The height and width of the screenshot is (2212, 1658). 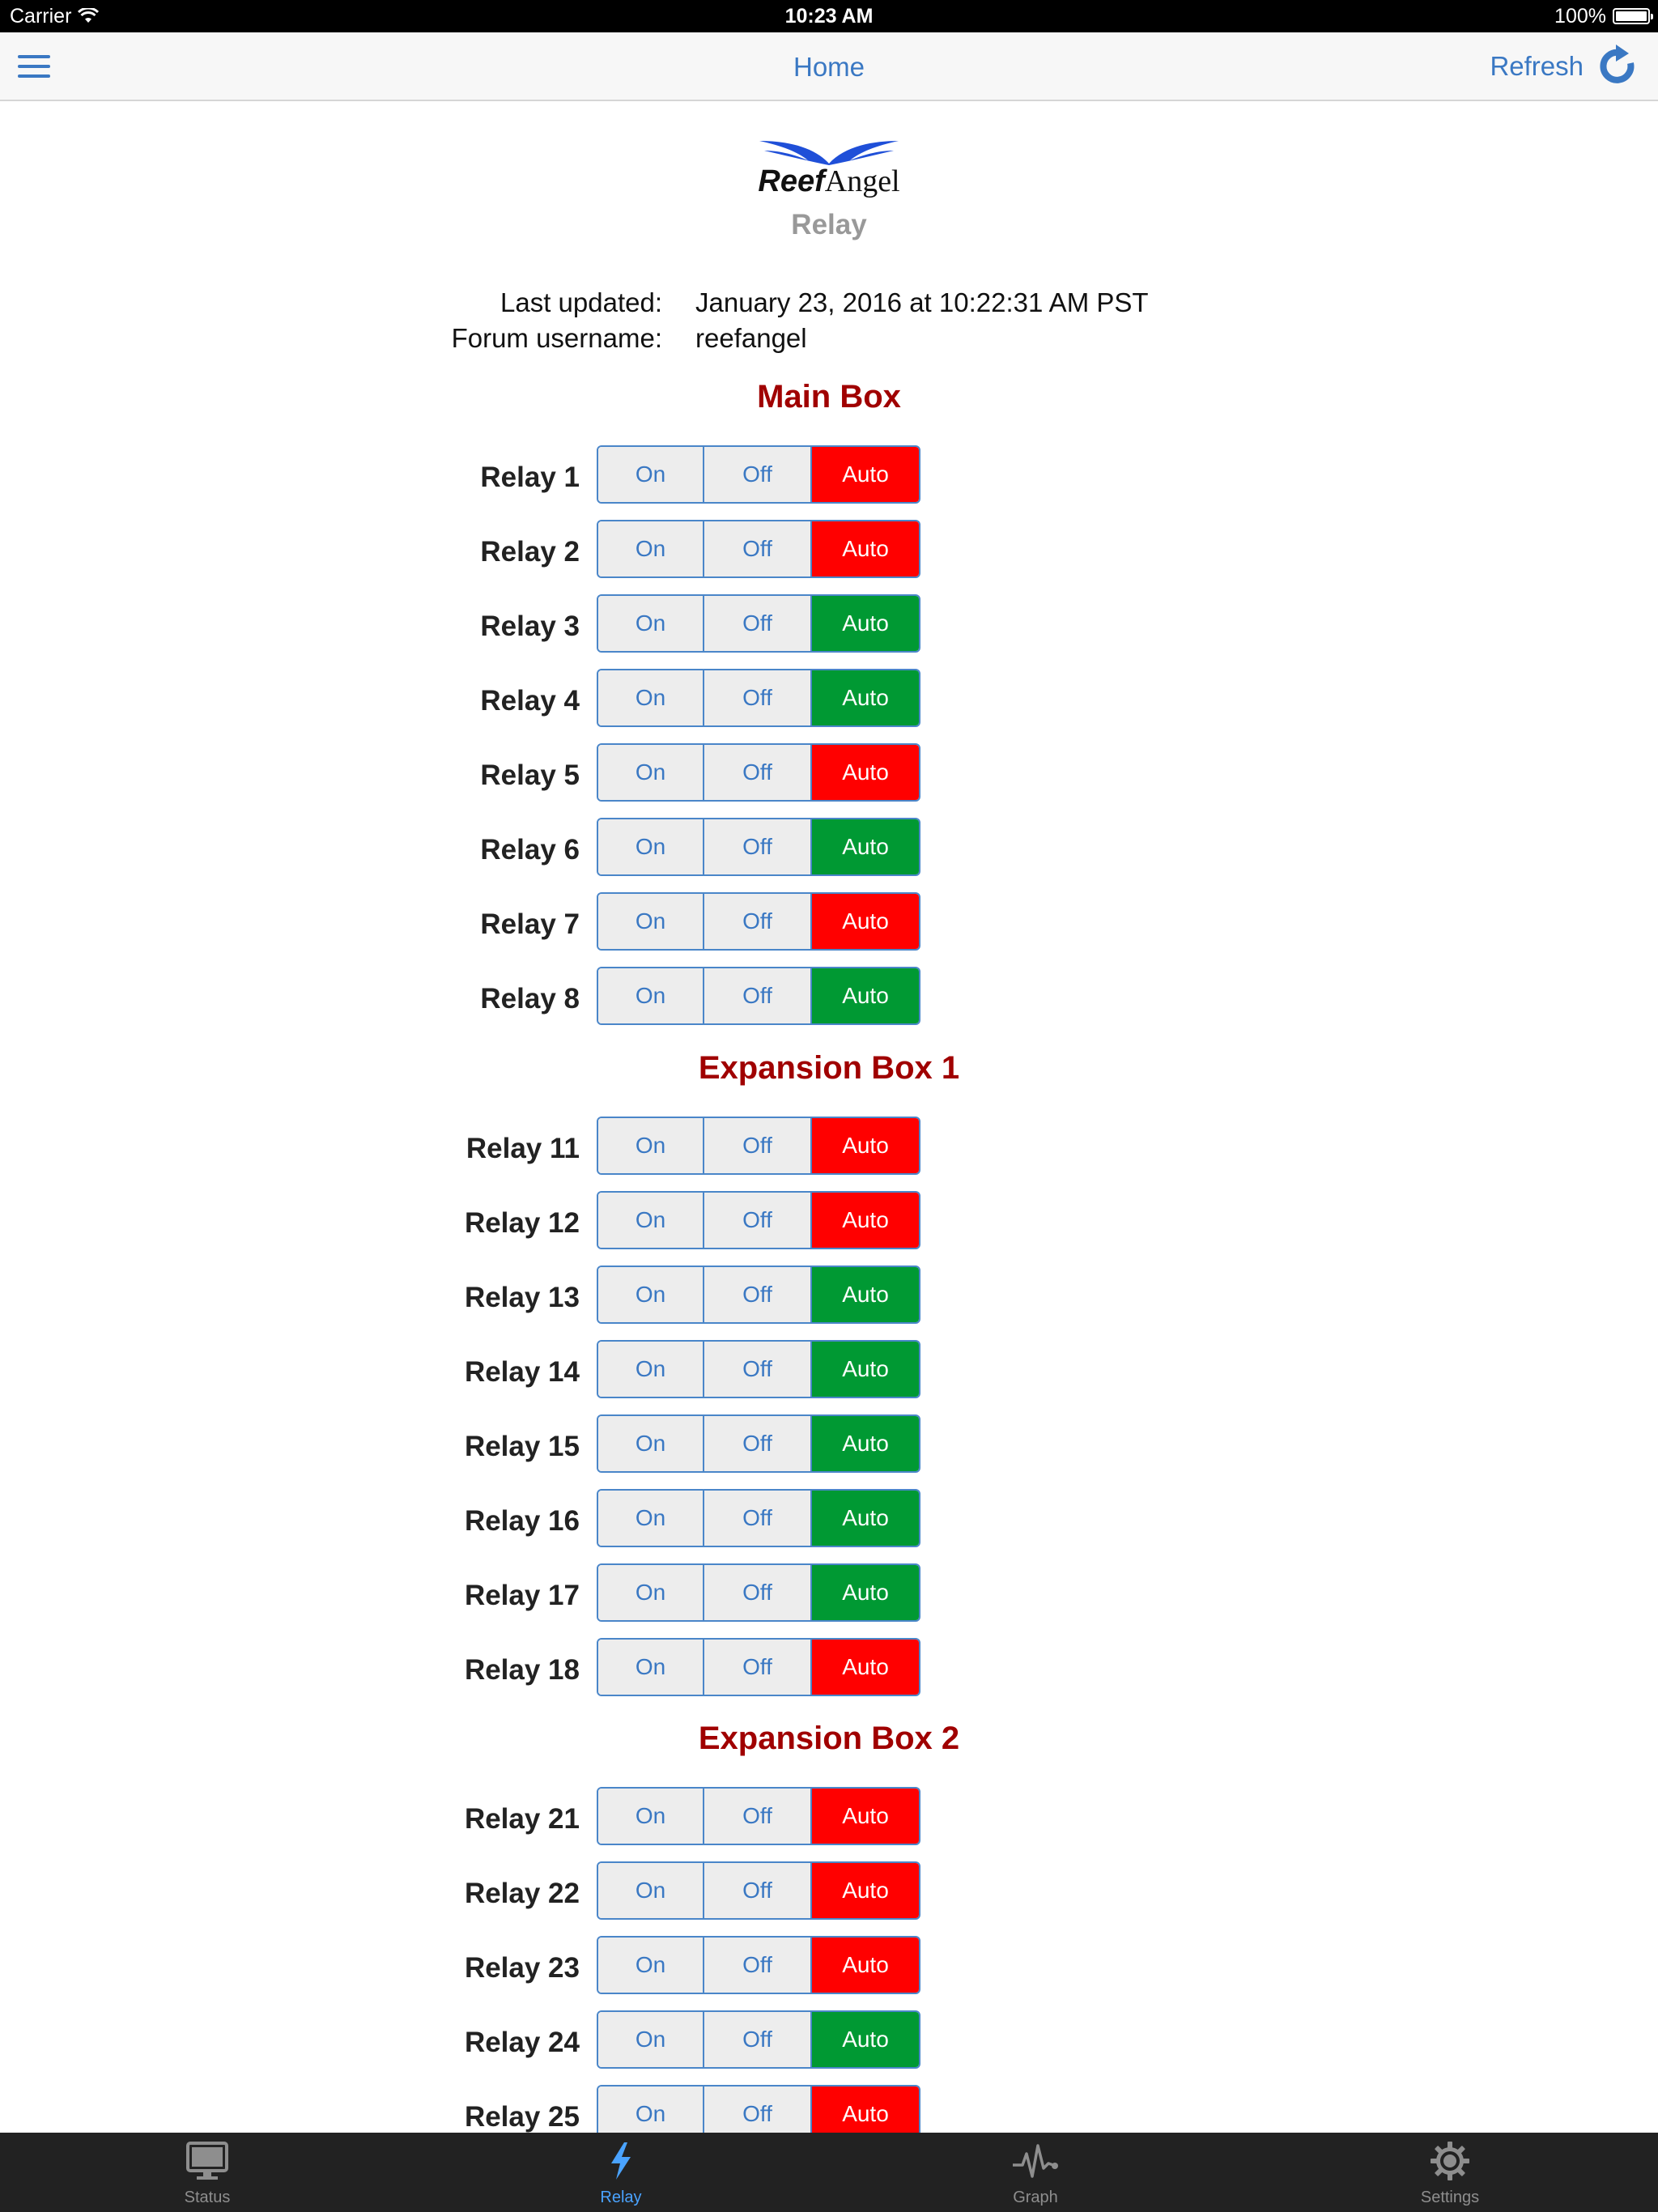 I want to click on relay-row: Relay 18 On Off Auto, so click(x=829, y=1667).